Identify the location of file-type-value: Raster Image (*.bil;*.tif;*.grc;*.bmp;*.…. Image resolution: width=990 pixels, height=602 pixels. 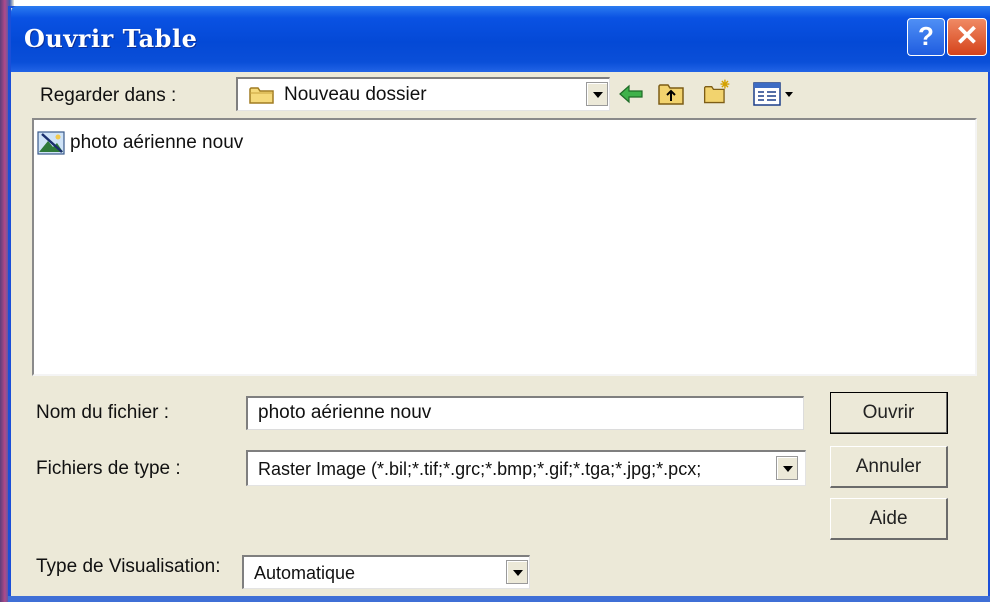
(480, 469).